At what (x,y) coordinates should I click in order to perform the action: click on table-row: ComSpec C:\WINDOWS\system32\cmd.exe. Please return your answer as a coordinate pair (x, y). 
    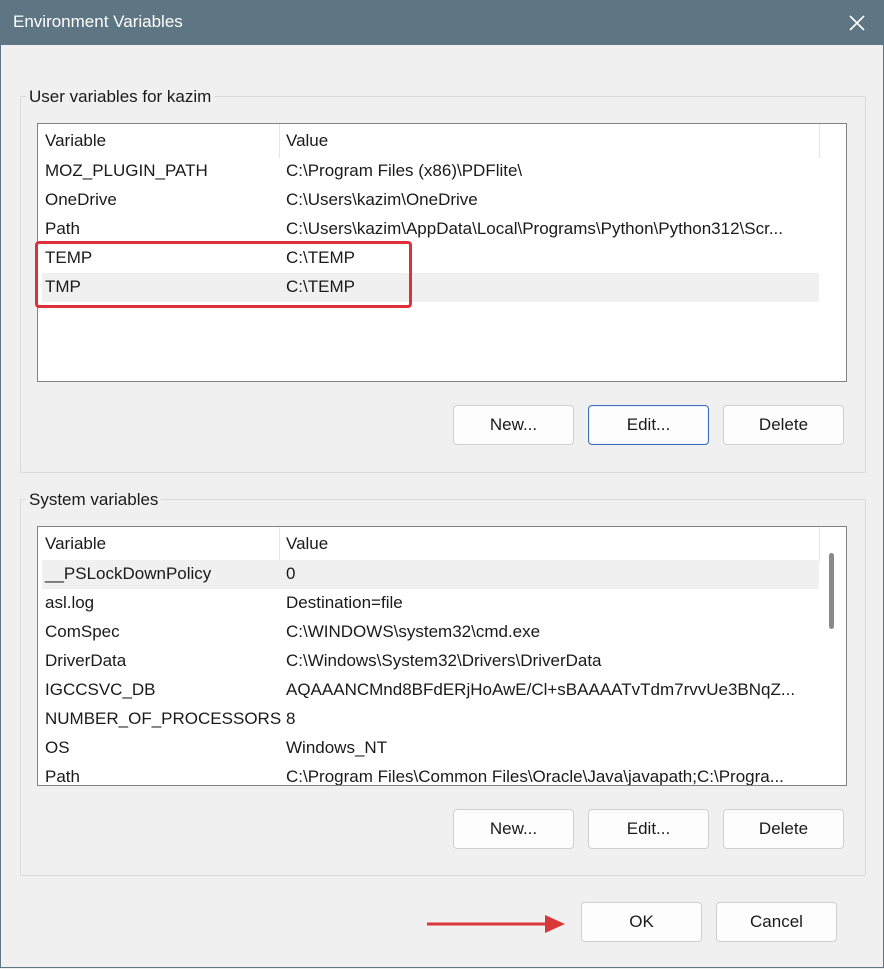
    Looking at the image, I should click on (430, 632).